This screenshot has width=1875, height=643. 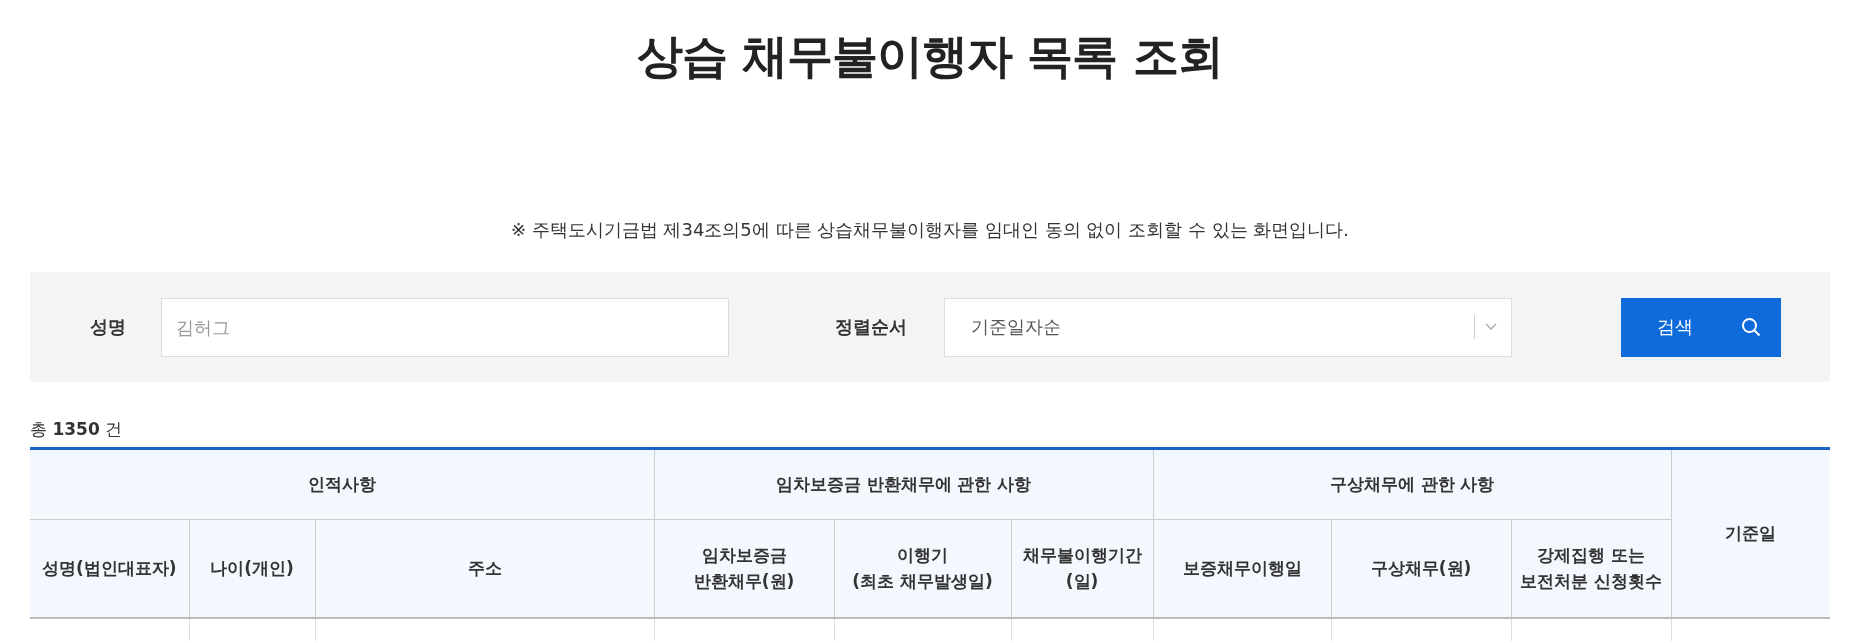 What do you see at coordinates (930, 230) in the screenshot?
I see `notice-text: ※ 주택도시기금법 제34조의5에 따른 상습채무불이행자를 임대인 동의 없이 조회할 수 있는 화면입니다.` at bounding box center [930, 230].